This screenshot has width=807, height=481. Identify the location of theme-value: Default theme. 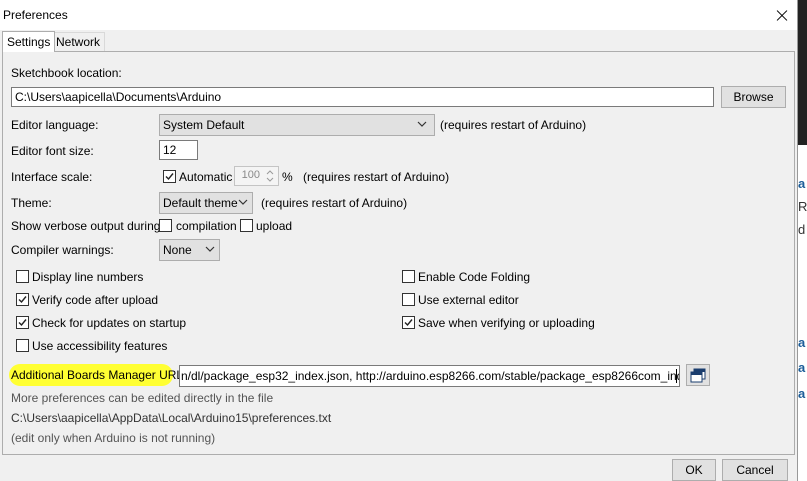
(200, 203).